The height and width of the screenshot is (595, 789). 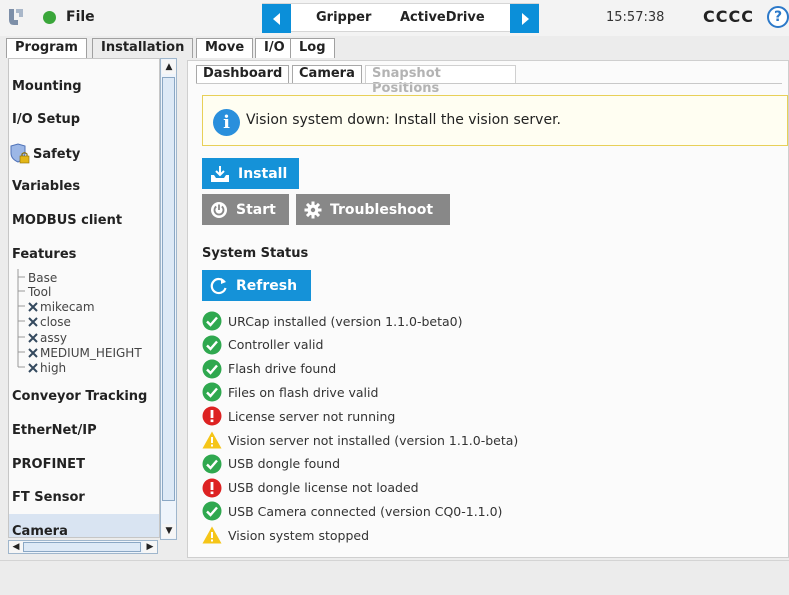 What do you see at coordinates (169, 531) in the screenshot?
I see `scroll-down-arrow-icon: ▼` at bounding box center [169, 531].